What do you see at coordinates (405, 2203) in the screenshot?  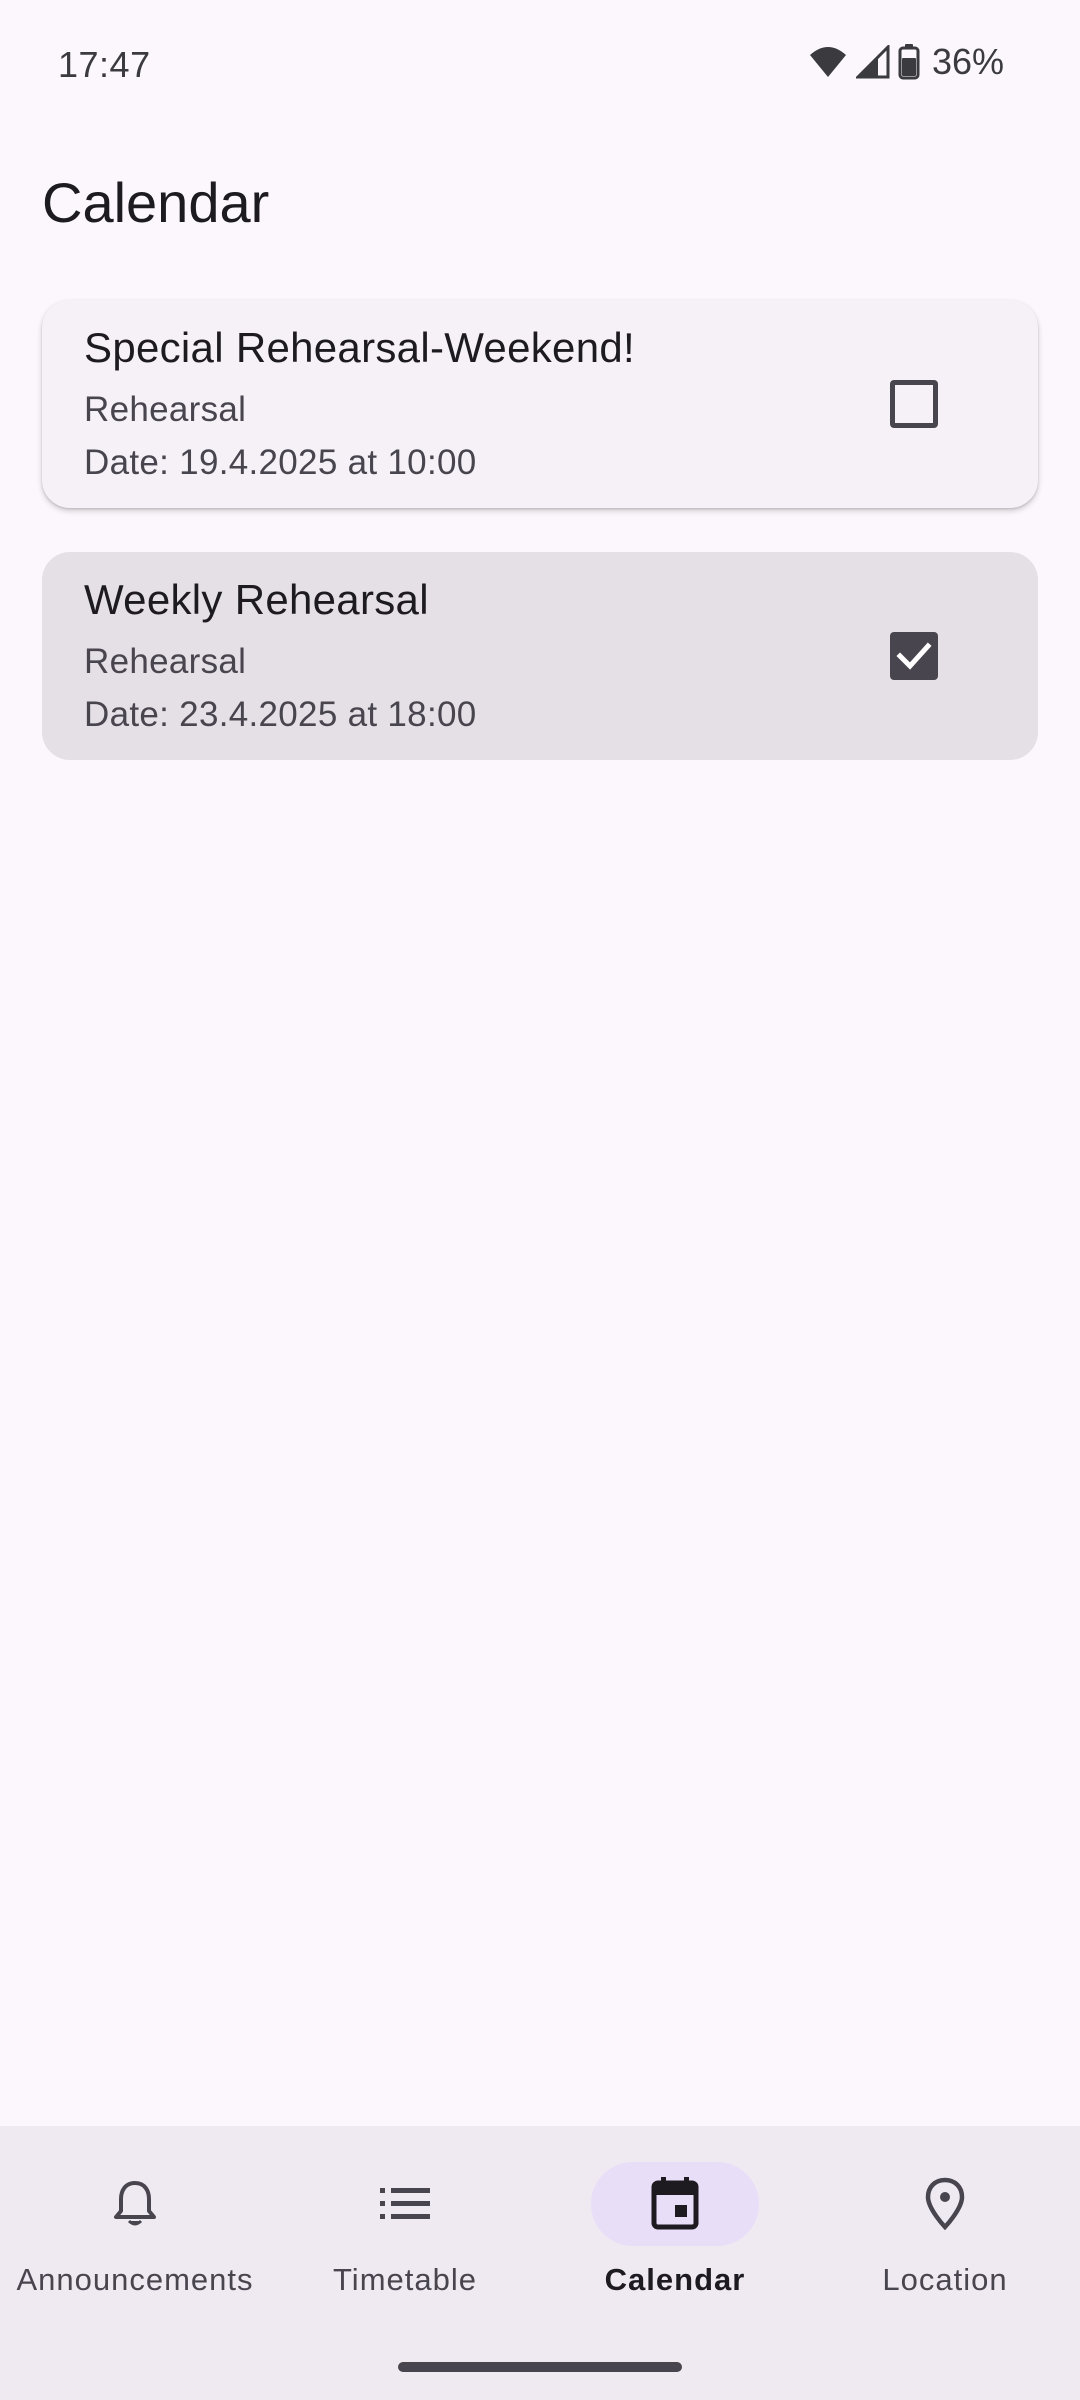 I see `list-icon` at bounding box center [405, 2203].